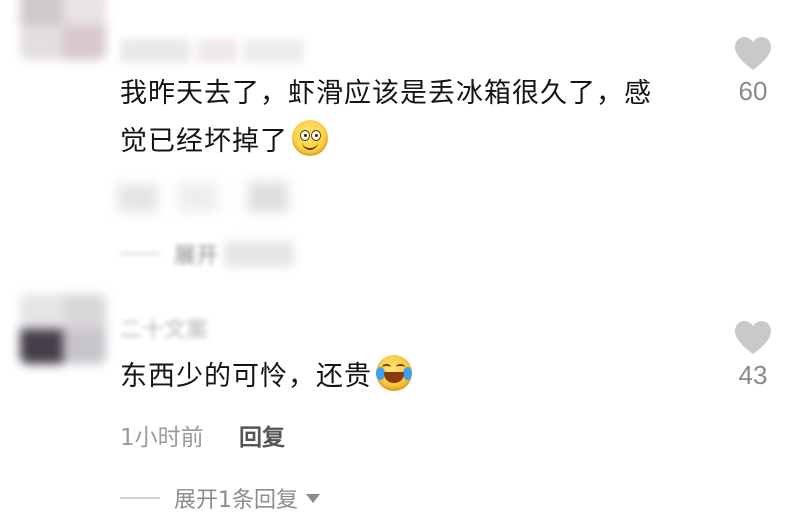 The height and width of the screenshot is (520, 800). I want to click on like-count: 60, so click(753, 91).